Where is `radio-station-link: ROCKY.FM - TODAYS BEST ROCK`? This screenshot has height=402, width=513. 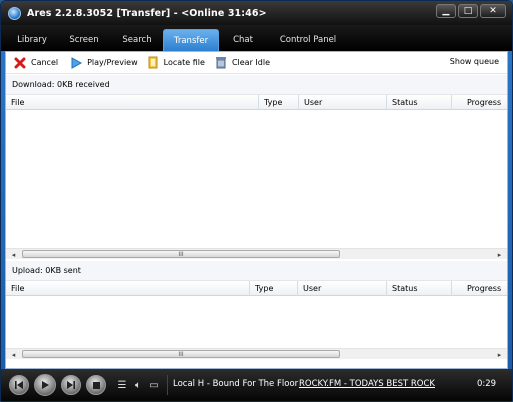
radio-station-link: ROCKY.FM - TODAYS BEST ROCK is located at coordinates (367, 384).